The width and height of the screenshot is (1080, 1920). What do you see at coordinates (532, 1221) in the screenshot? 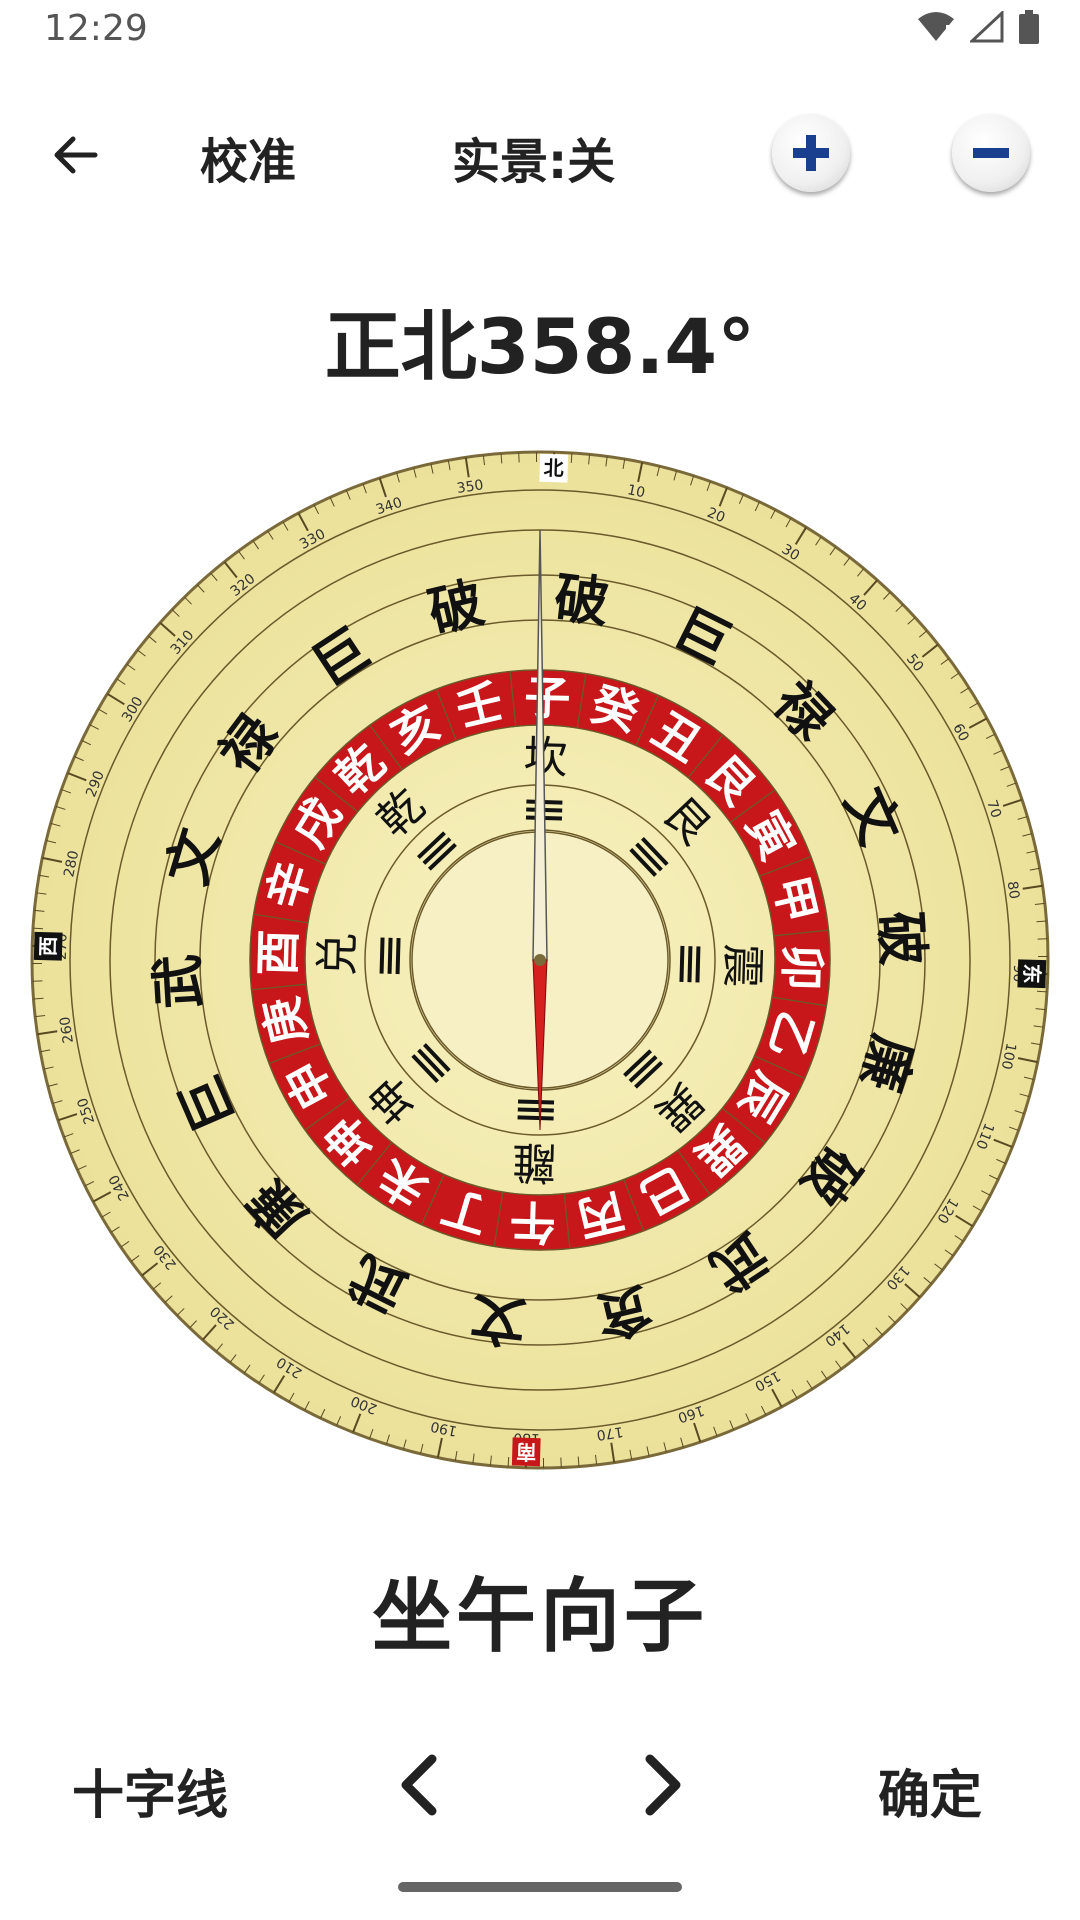
I see `mountain-label: 午` at bounding box center [532, 1221].